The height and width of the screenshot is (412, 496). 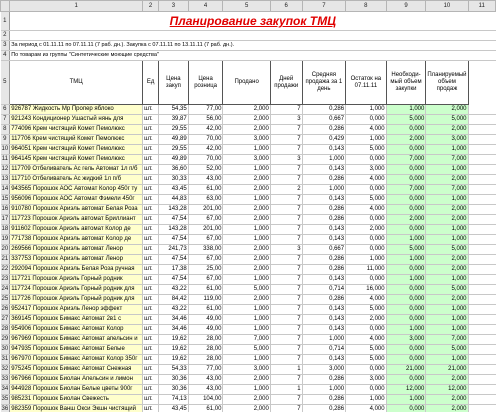 What do you see at coordinates (206, 339) in the screenshot?
I see `cell-retail-price: 28,00` at bounding box center [206, 339].